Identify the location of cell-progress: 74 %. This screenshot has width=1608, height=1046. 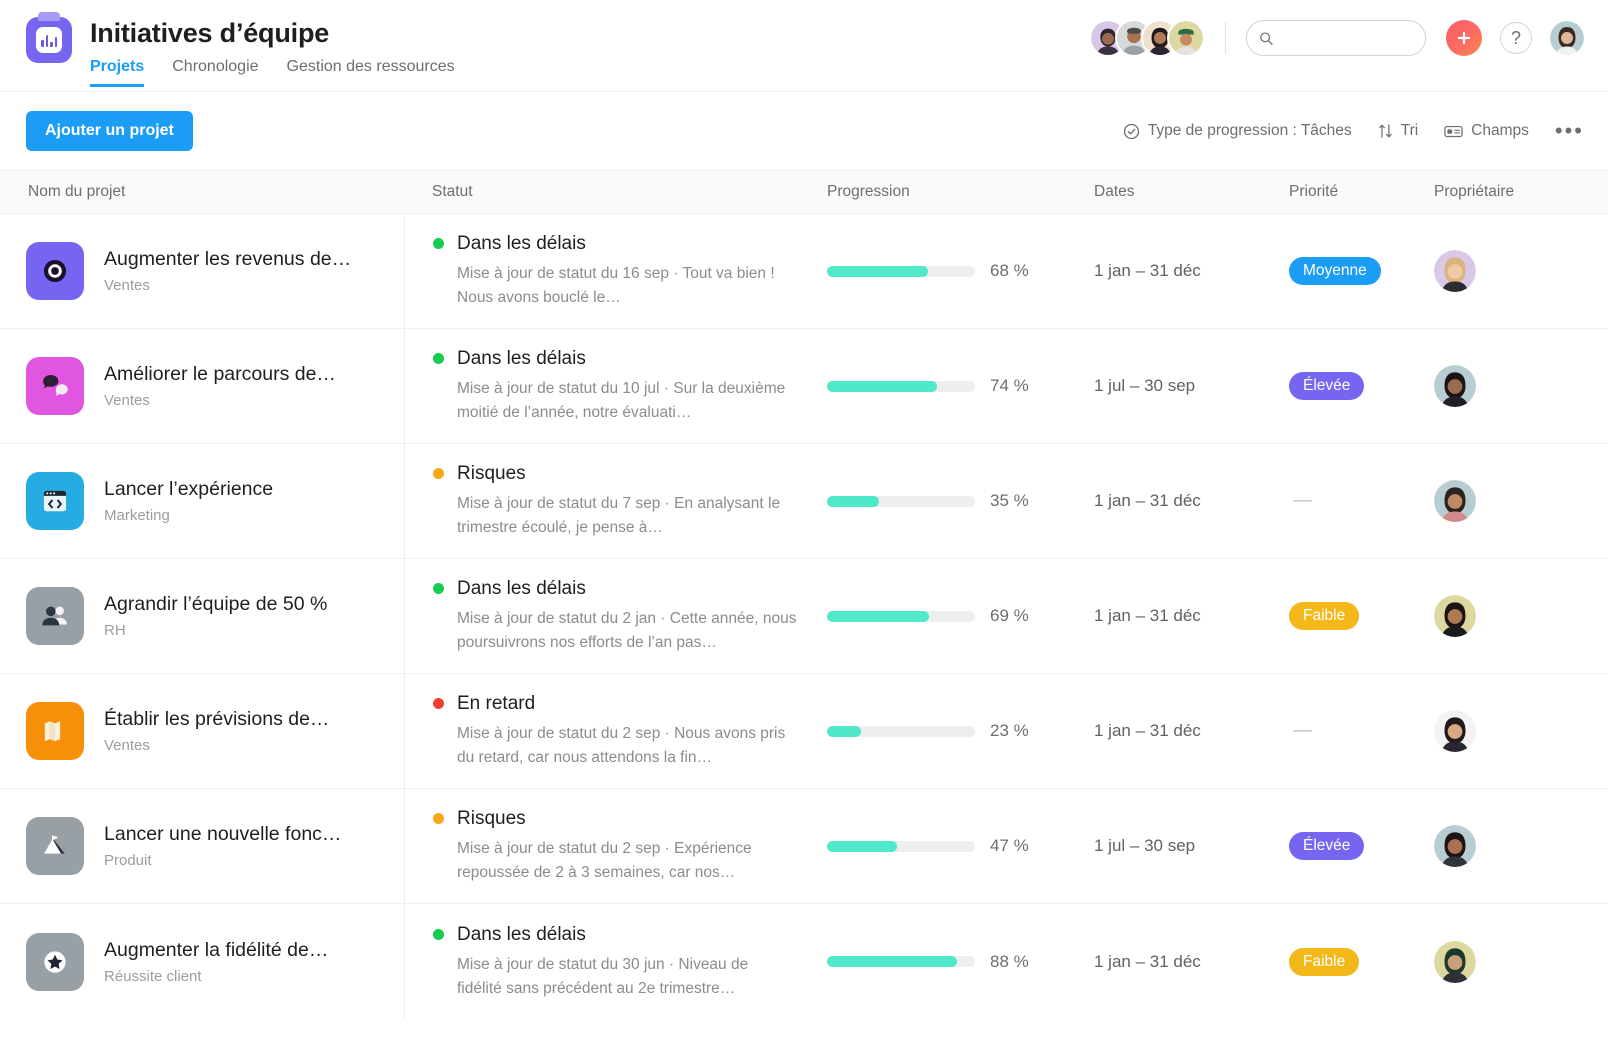
(951, 386).